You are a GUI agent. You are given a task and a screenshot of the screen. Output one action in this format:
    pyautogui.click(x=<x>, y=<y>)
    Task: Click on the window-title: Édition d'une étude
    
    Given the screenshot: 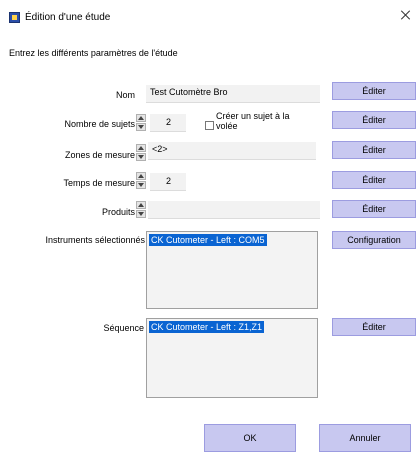 What is the action you would take?
    pyautogui.click(x=68, y=17)
    